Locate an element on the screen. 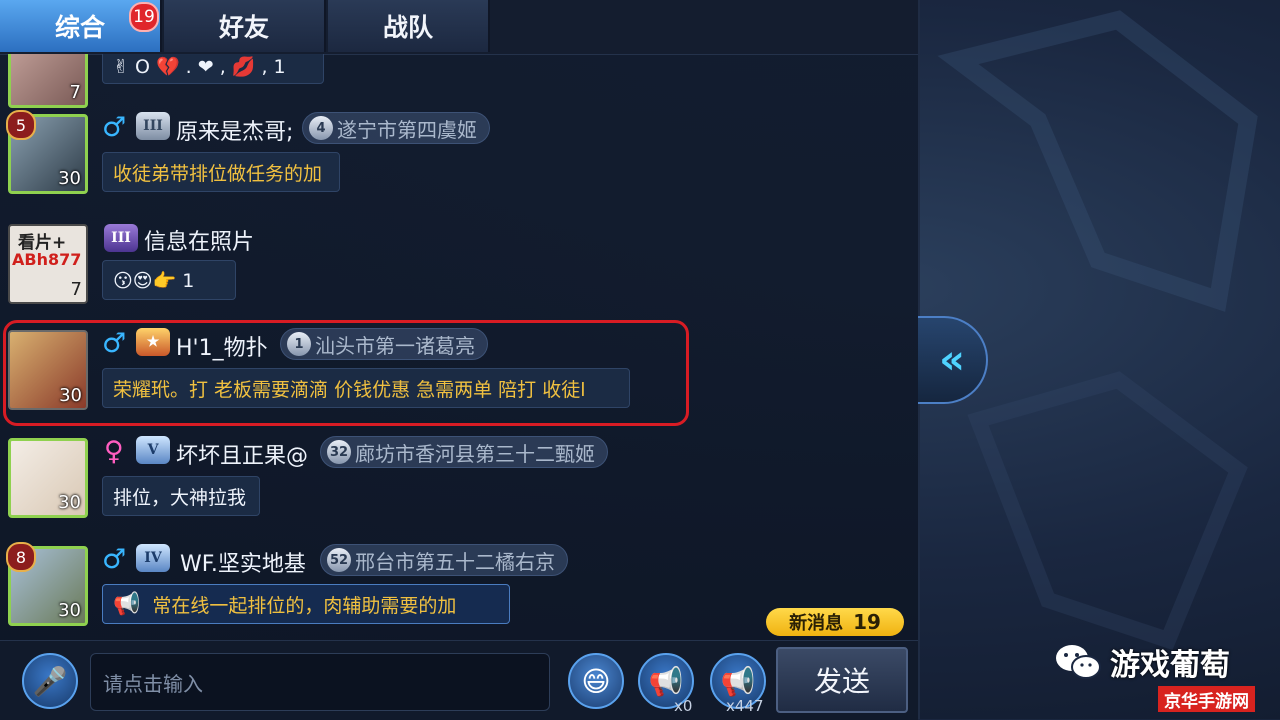 The width and height of the screenshot is (1280, 720). username: 原来是杰哥; is located at coordinates (234, 130).